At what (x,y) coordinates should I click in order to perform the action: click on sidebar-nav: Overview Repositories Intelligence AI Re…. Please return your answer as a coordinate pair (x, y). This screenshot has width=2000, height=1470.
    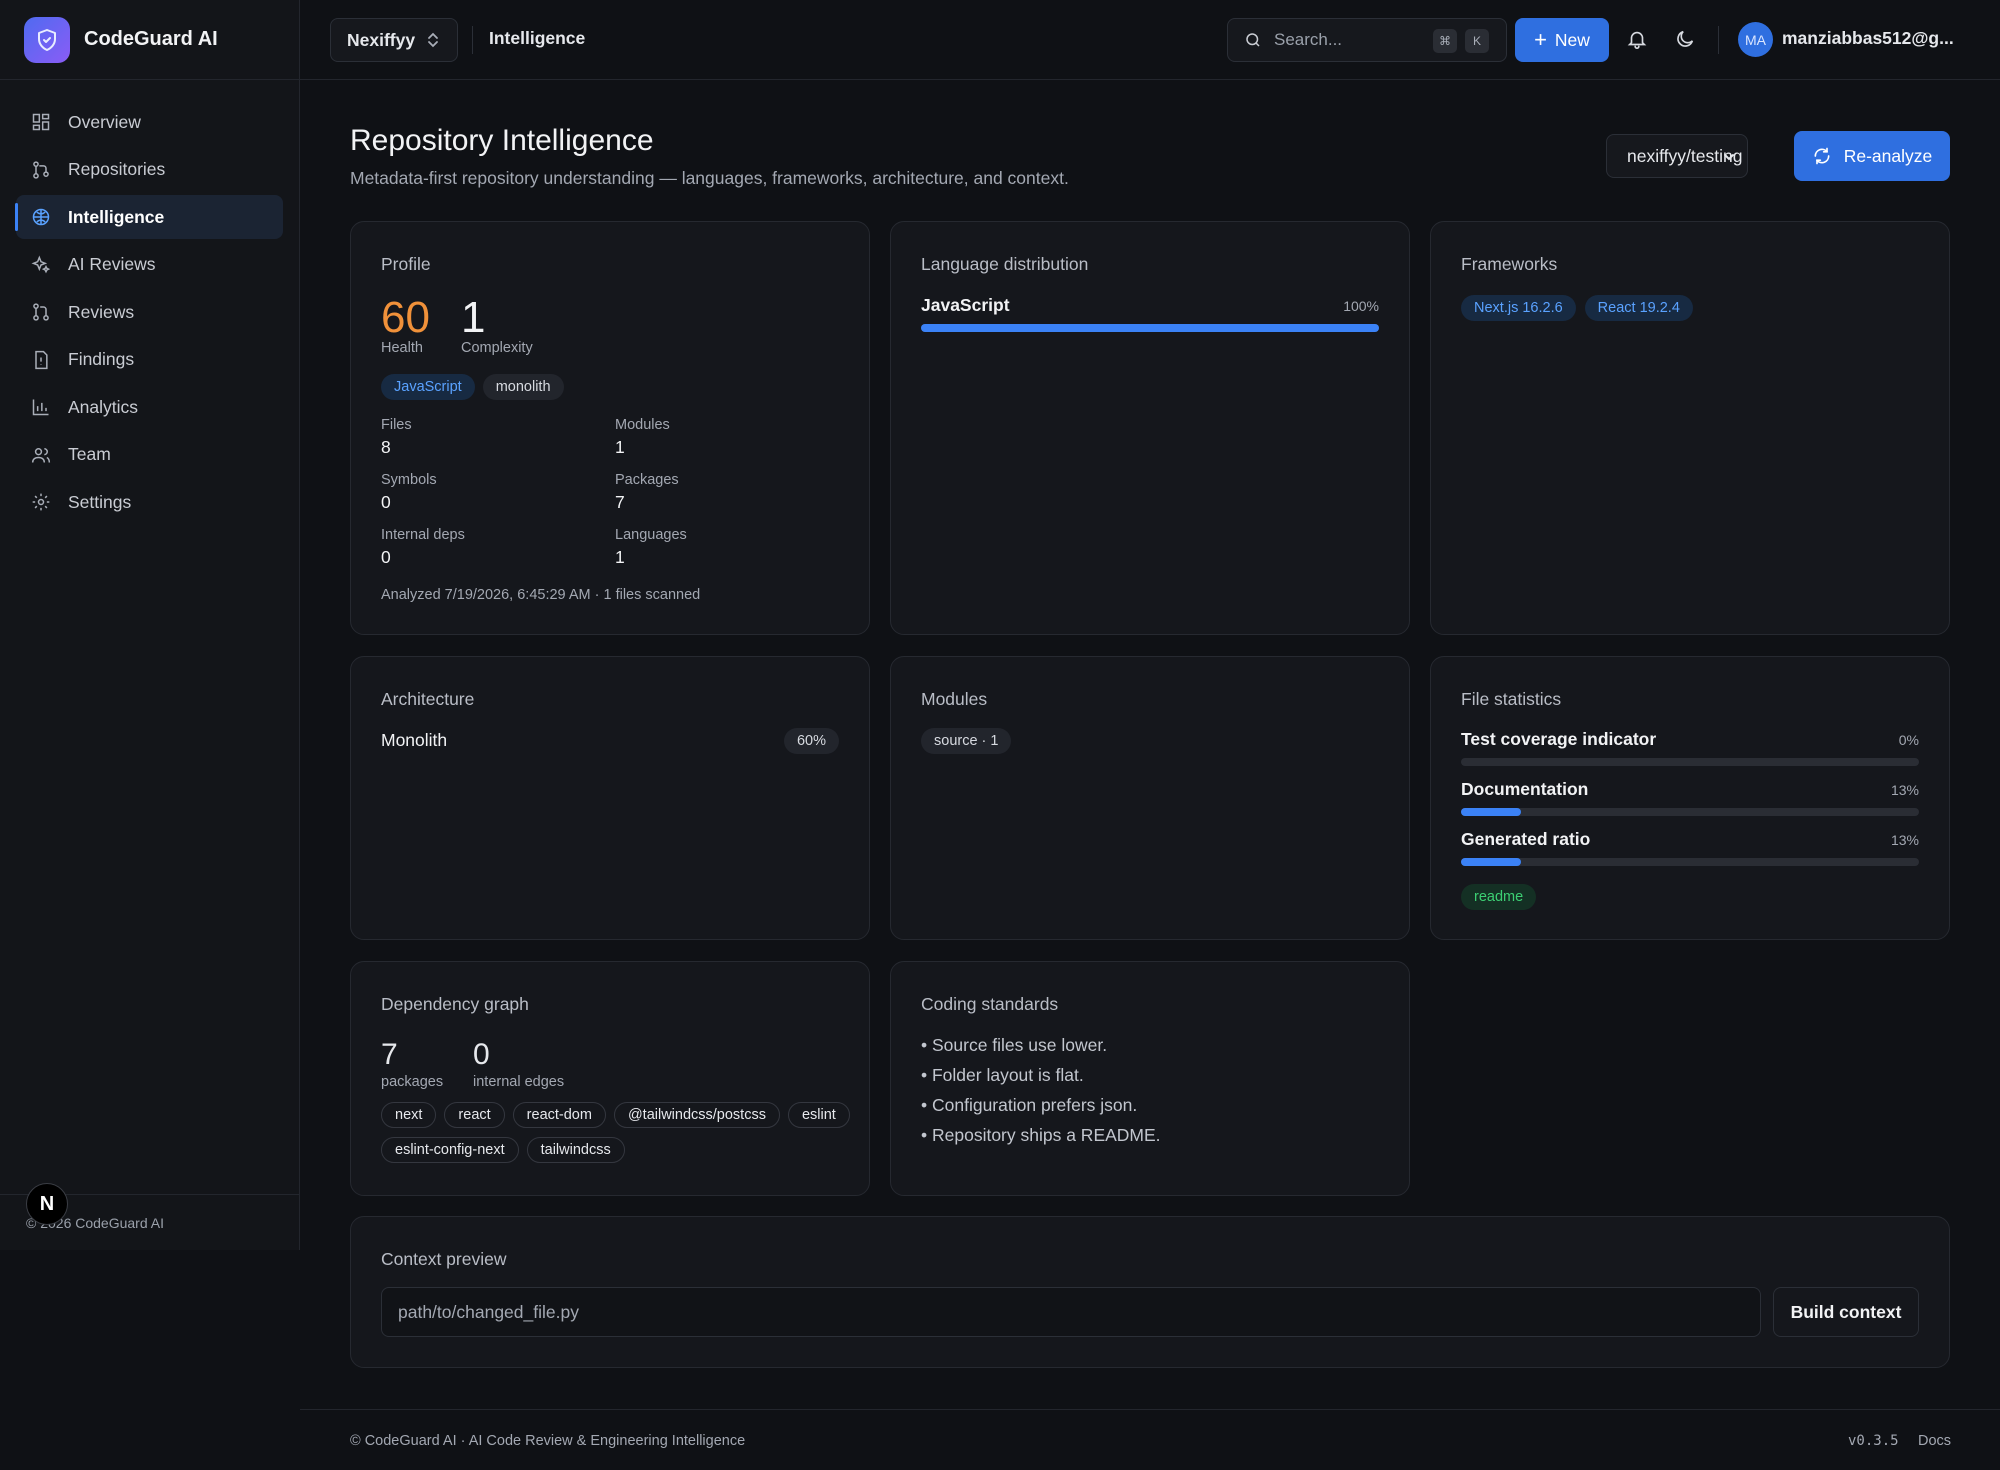
    Looking at the image, I should click on (149, 314).